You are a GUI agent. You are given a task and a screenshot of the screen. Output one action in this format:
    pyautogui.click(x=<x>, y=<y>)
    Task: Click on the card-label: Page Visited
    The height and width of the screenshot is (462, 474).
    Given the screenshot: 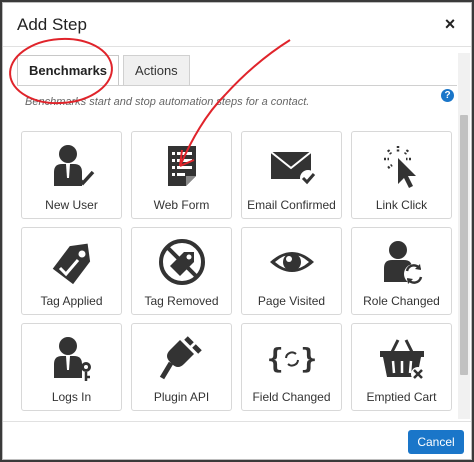 What is the action you would take?
    pyautogui.click(x=291, y=301)
    